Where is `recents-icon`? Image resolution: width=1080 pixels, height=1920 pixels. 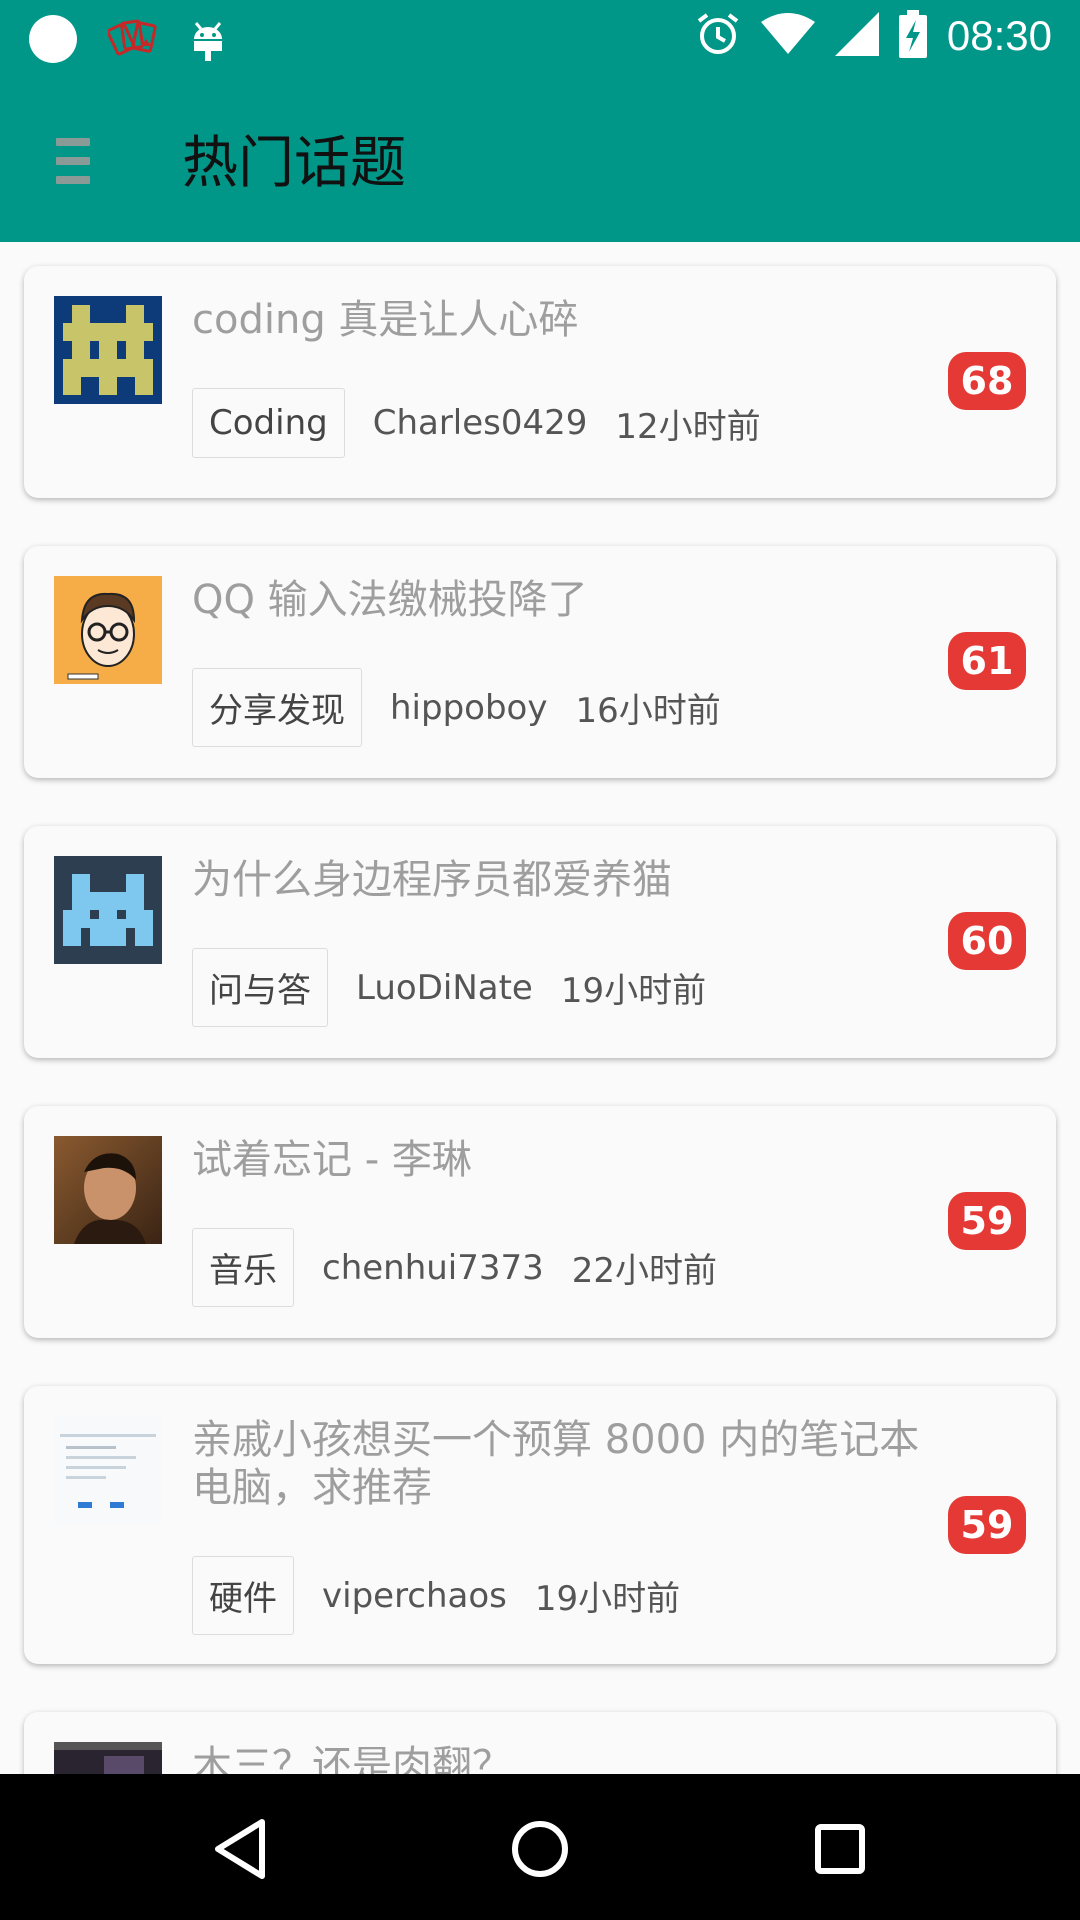 recents-icon is located at coordinates (840, 1849).